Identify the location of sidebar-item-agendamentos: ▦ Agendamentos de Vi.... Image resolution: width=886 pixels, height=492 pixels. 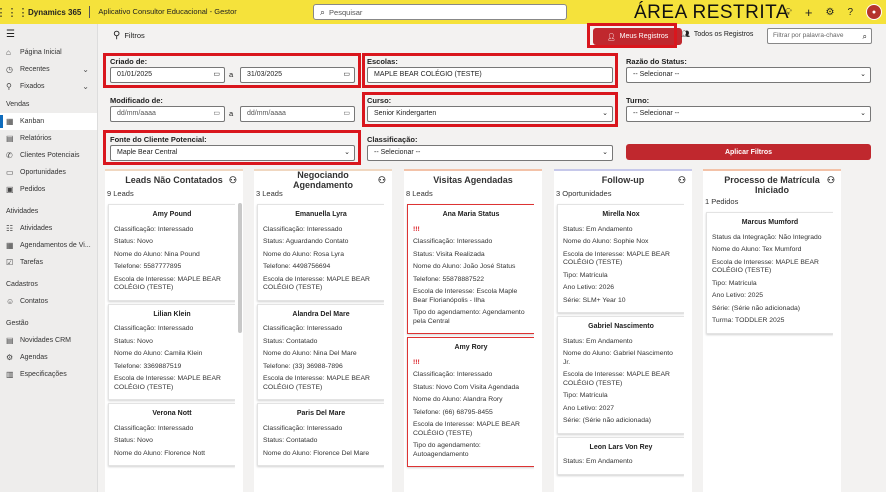
(48, 245).